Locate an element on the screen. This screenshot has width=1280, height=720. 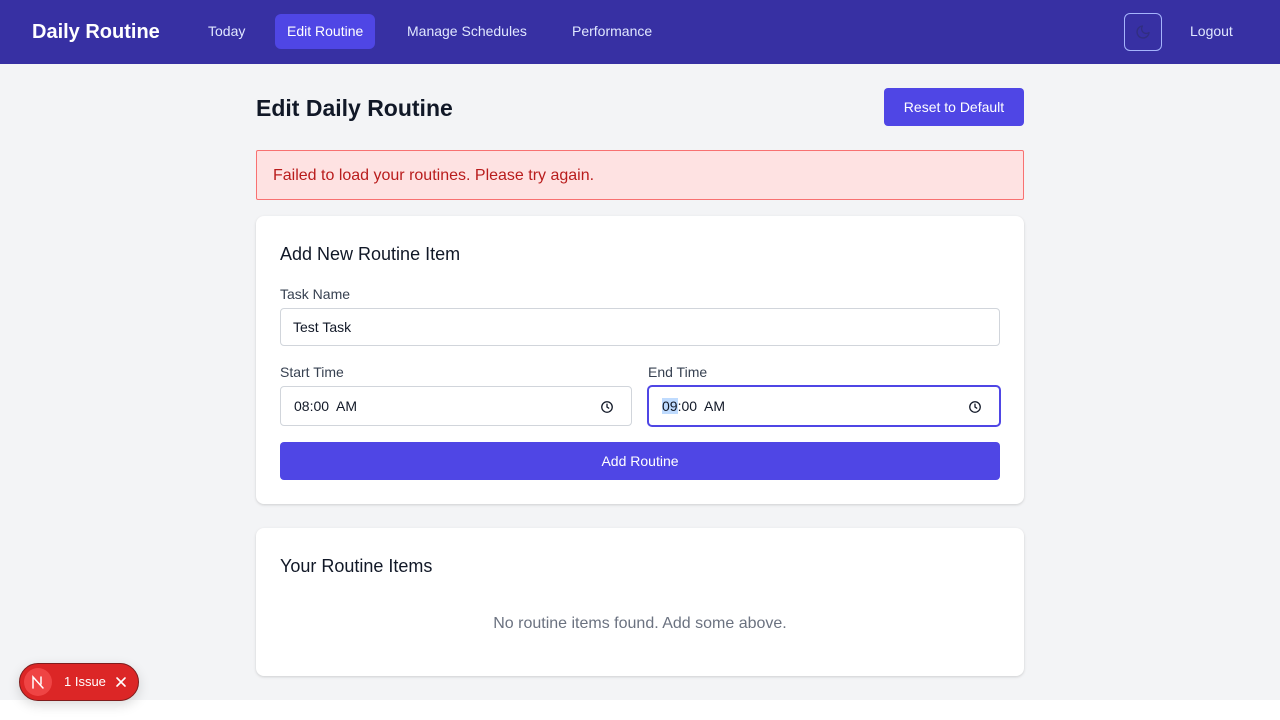
close-icon is located at coordinates (121, 682).